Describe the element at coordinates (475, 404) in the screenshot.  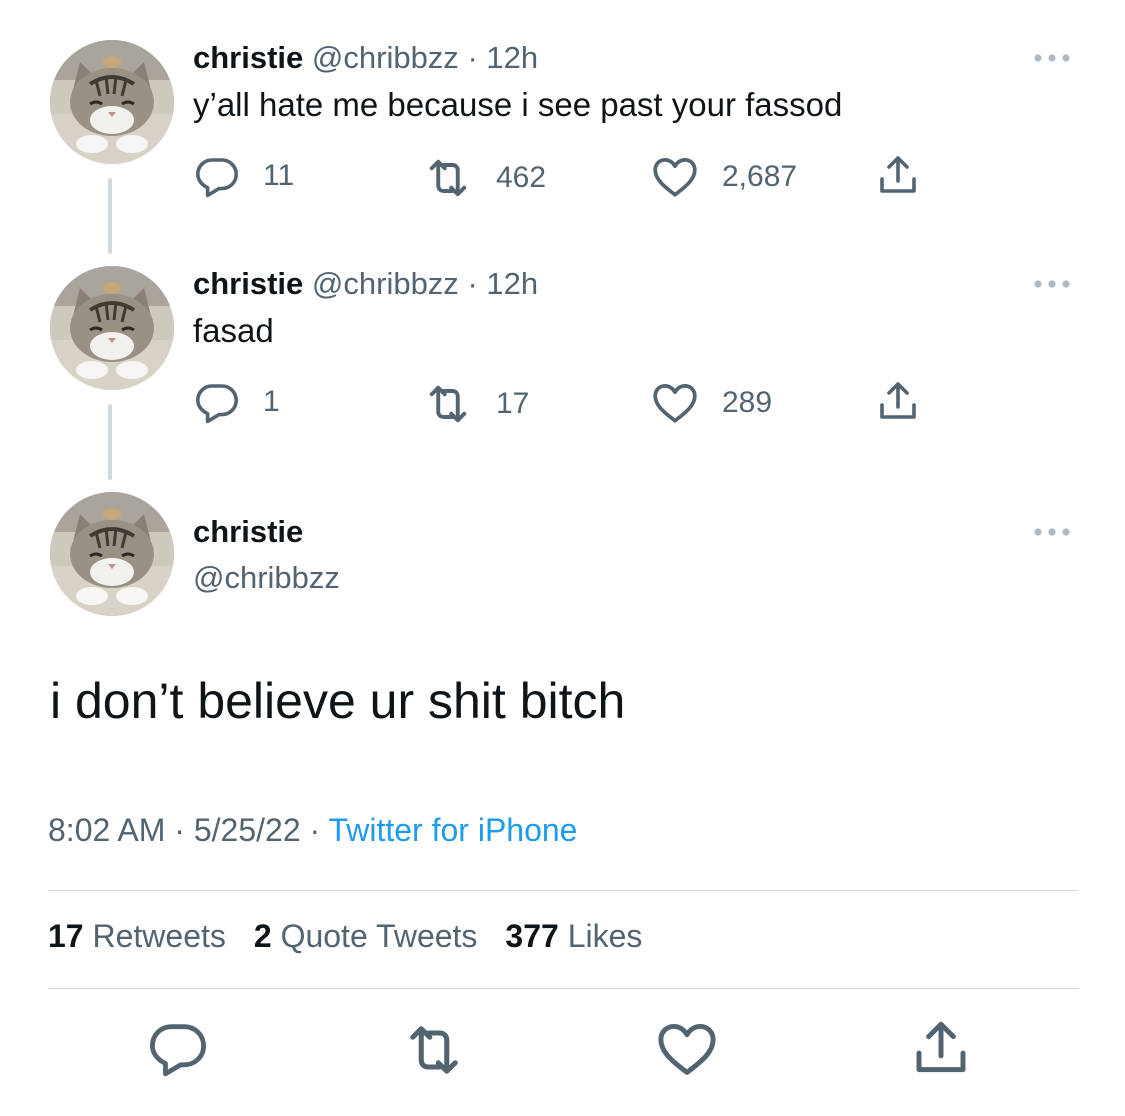
I see `retweet-button: 17` at that location.